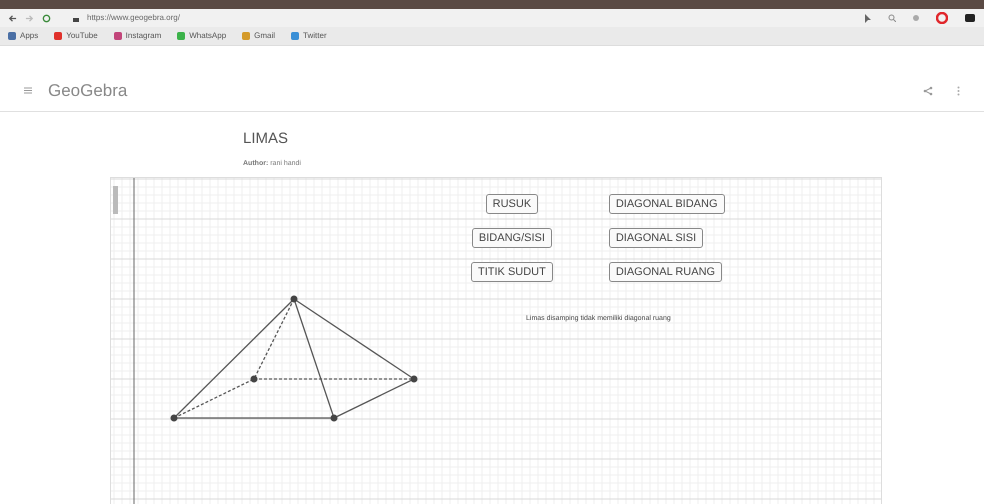 The image size is (984, 504). Describe the element at coordinates (656, 238) in the screenshot. I see `toggle-button: DIAGONAL SISI` at that location.